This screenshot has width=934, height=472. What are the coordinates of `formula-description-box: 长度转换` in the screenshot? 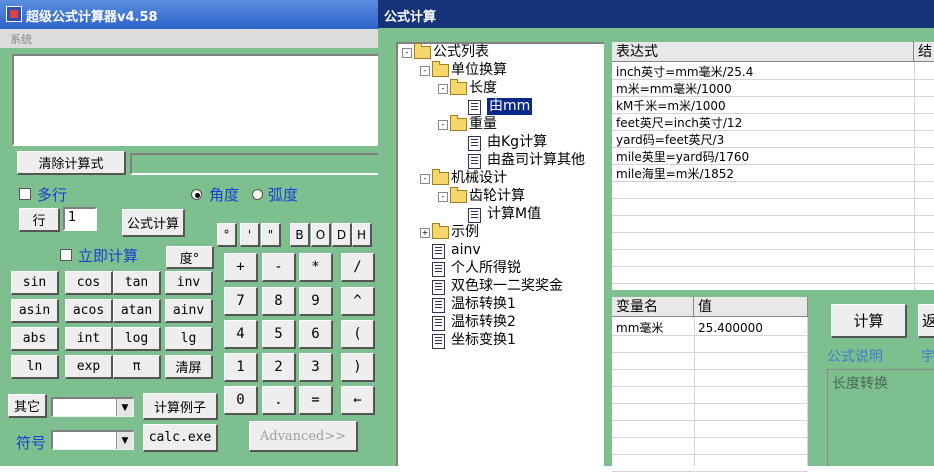 It's located at (880, 417).